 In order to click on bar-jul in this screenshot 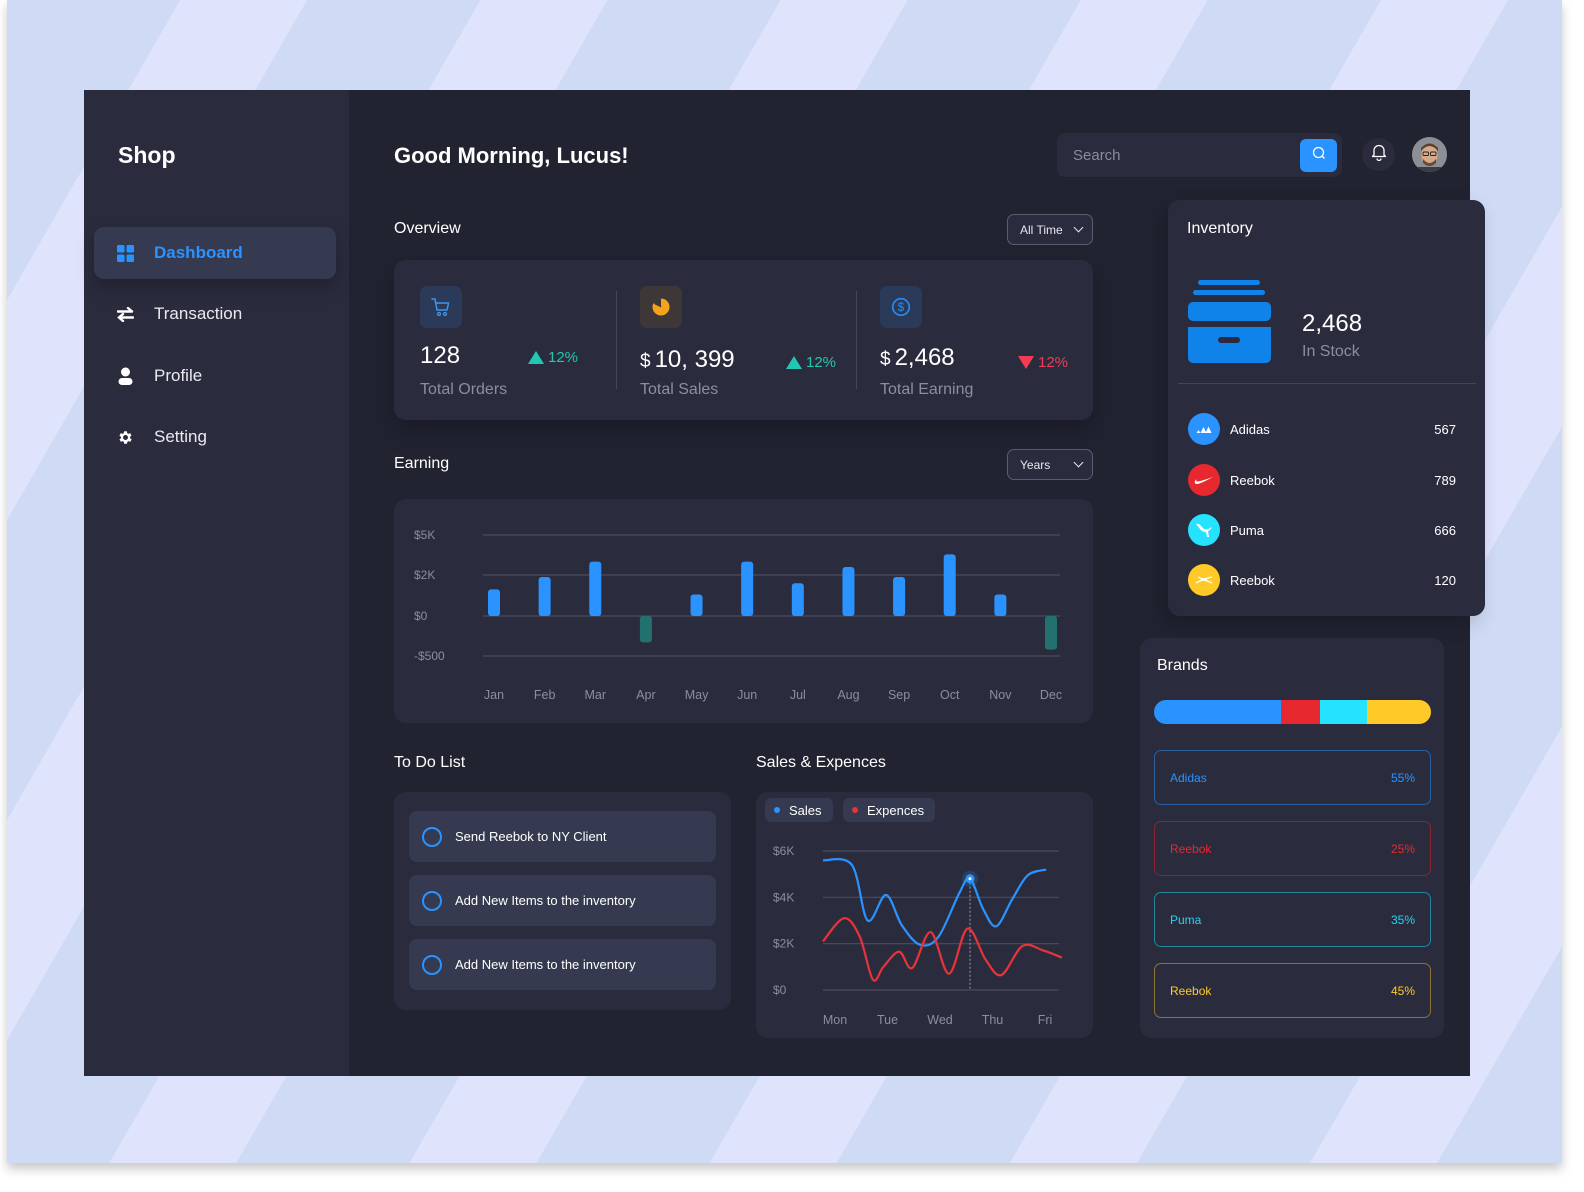, I will do `click(797, 599)`.